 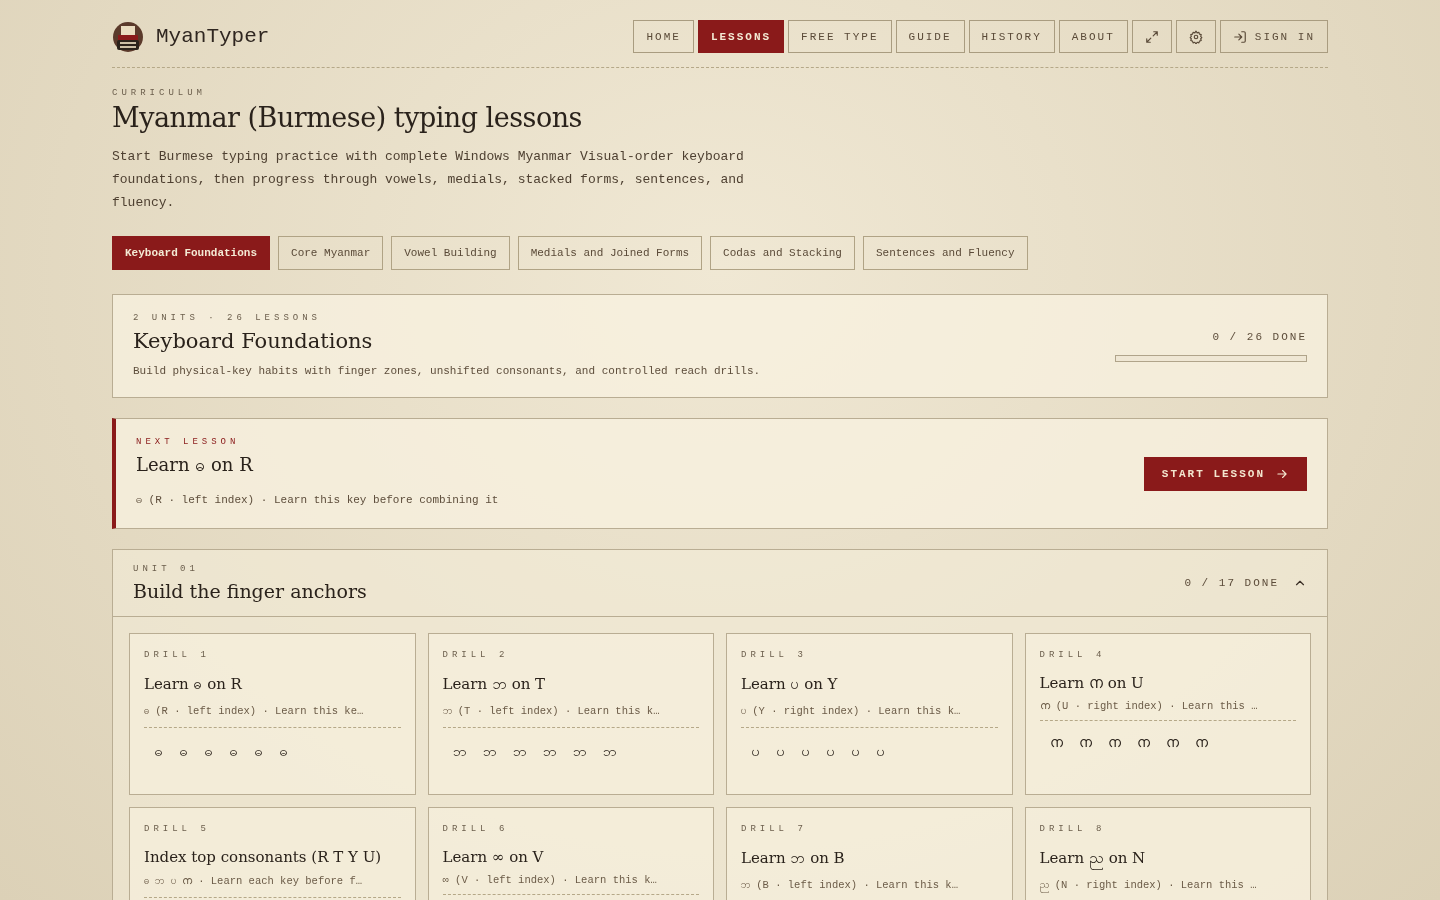 What do you see at coordinates (177, 829) in the screenshot?
I see `drill-label: DRILL 5` at bounding box center [177, 829].